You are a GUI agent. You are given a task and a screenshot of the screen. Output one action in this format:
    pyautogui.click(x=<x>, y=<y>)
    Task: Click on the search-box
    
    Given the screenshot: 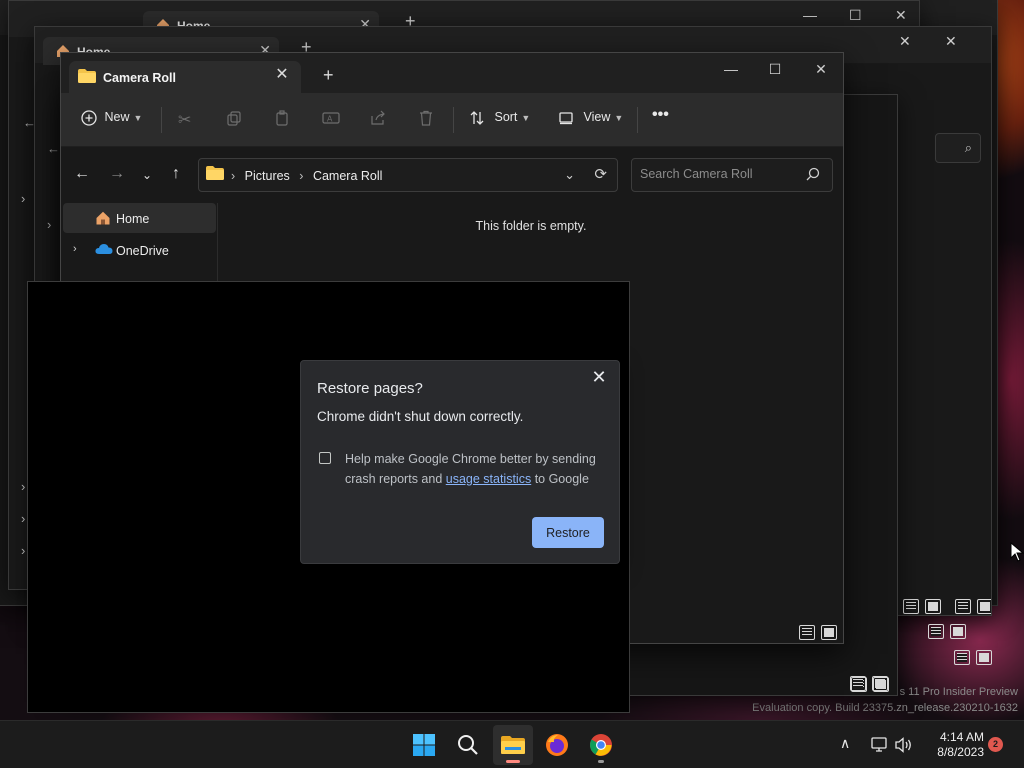 What is the action you would take?
    pyautogui.click(x=732, y=175)
    